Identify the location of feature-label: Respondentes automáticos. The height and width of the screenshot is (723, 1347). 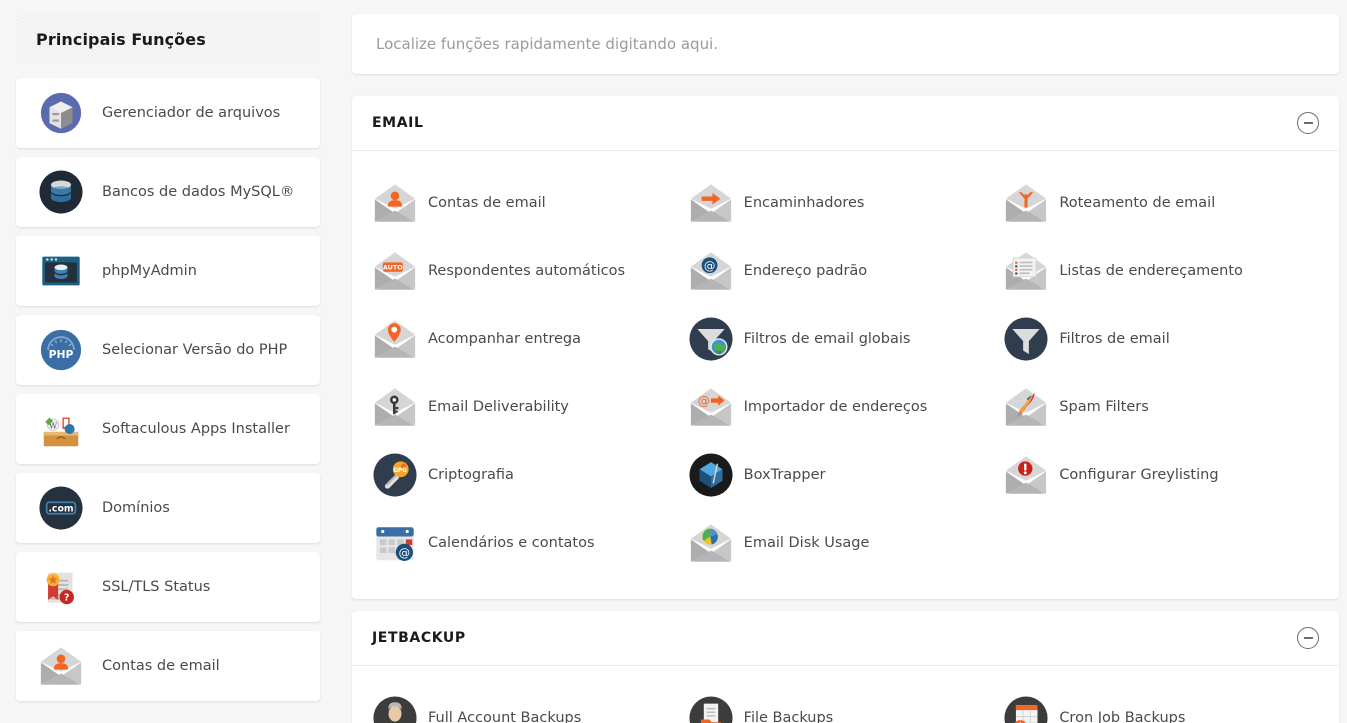
(527, 271).